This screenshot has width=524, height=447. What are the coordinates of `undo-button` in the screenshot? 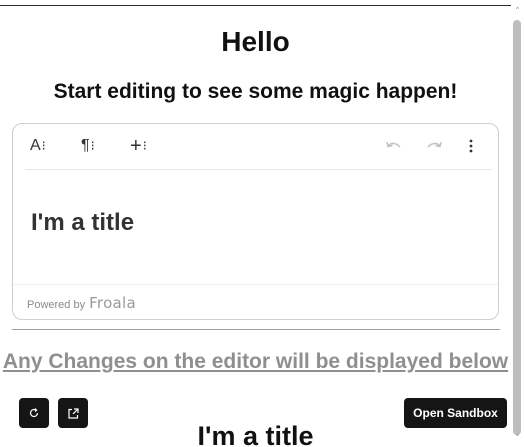 It's located at (394, 146).